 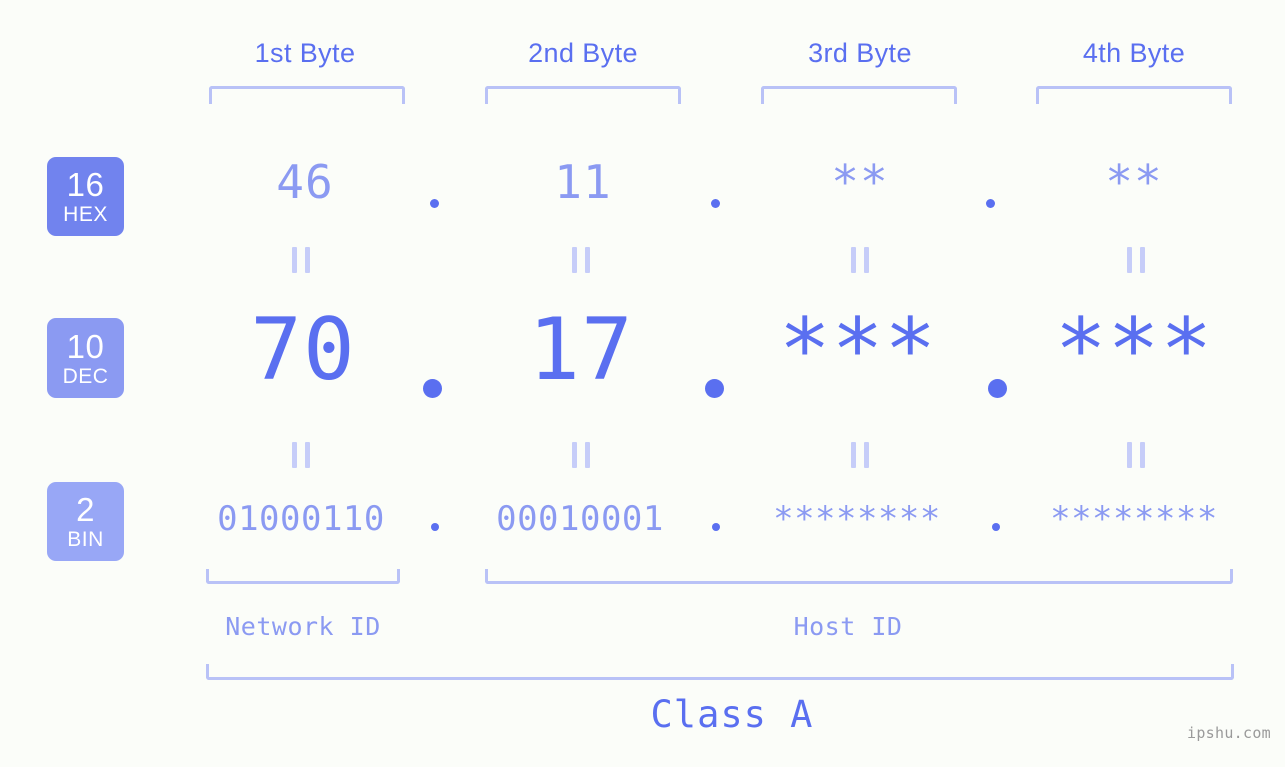 What do you see at coordinates (581, 350) in the screenshot?
I see `dec-byte-2-value: 17` at bounding box center [581, 350].